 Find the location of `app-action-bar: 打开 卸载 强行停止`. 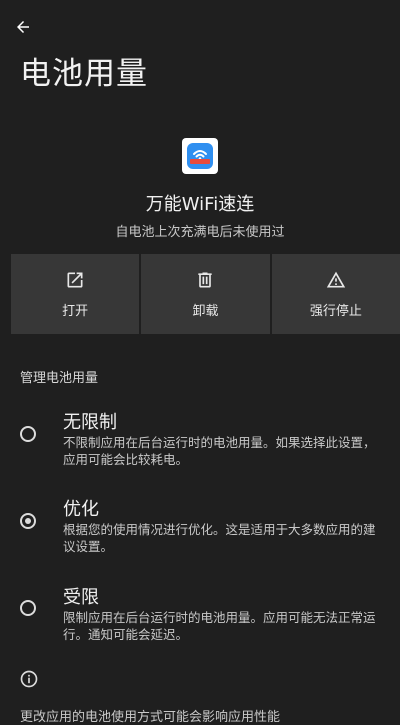

app-action-bar: 打开 卸载 强行停止 is located at coordinates (205, 294).